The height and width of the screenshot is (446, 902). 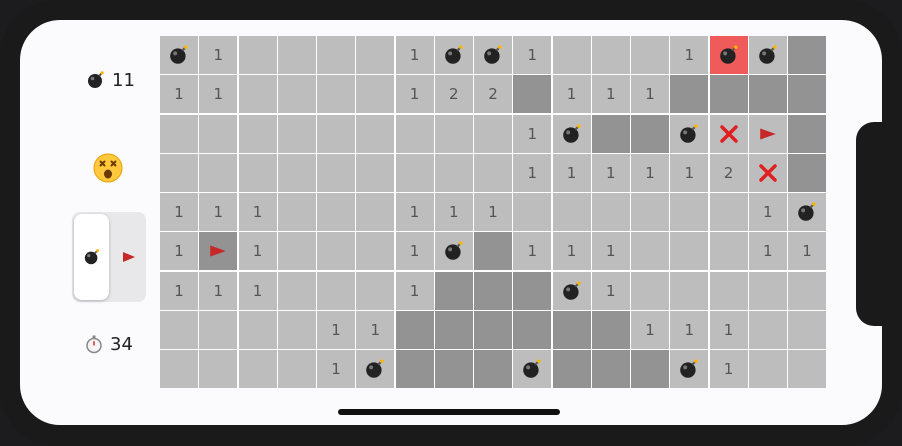 What do you see at coordinates (728, 133) in the screenshot?
I see `wrong-flag-cell` at bounding box center [728, 133].